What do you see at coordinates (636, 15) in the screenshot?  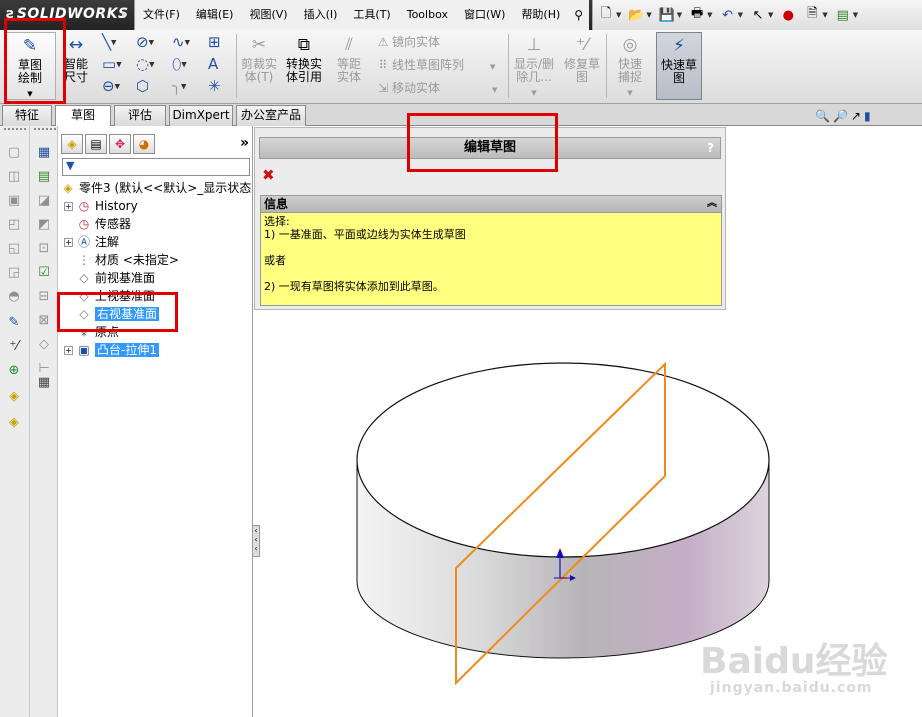 I see `open-folder-icon: 📂` at bounding box center [636, 15].